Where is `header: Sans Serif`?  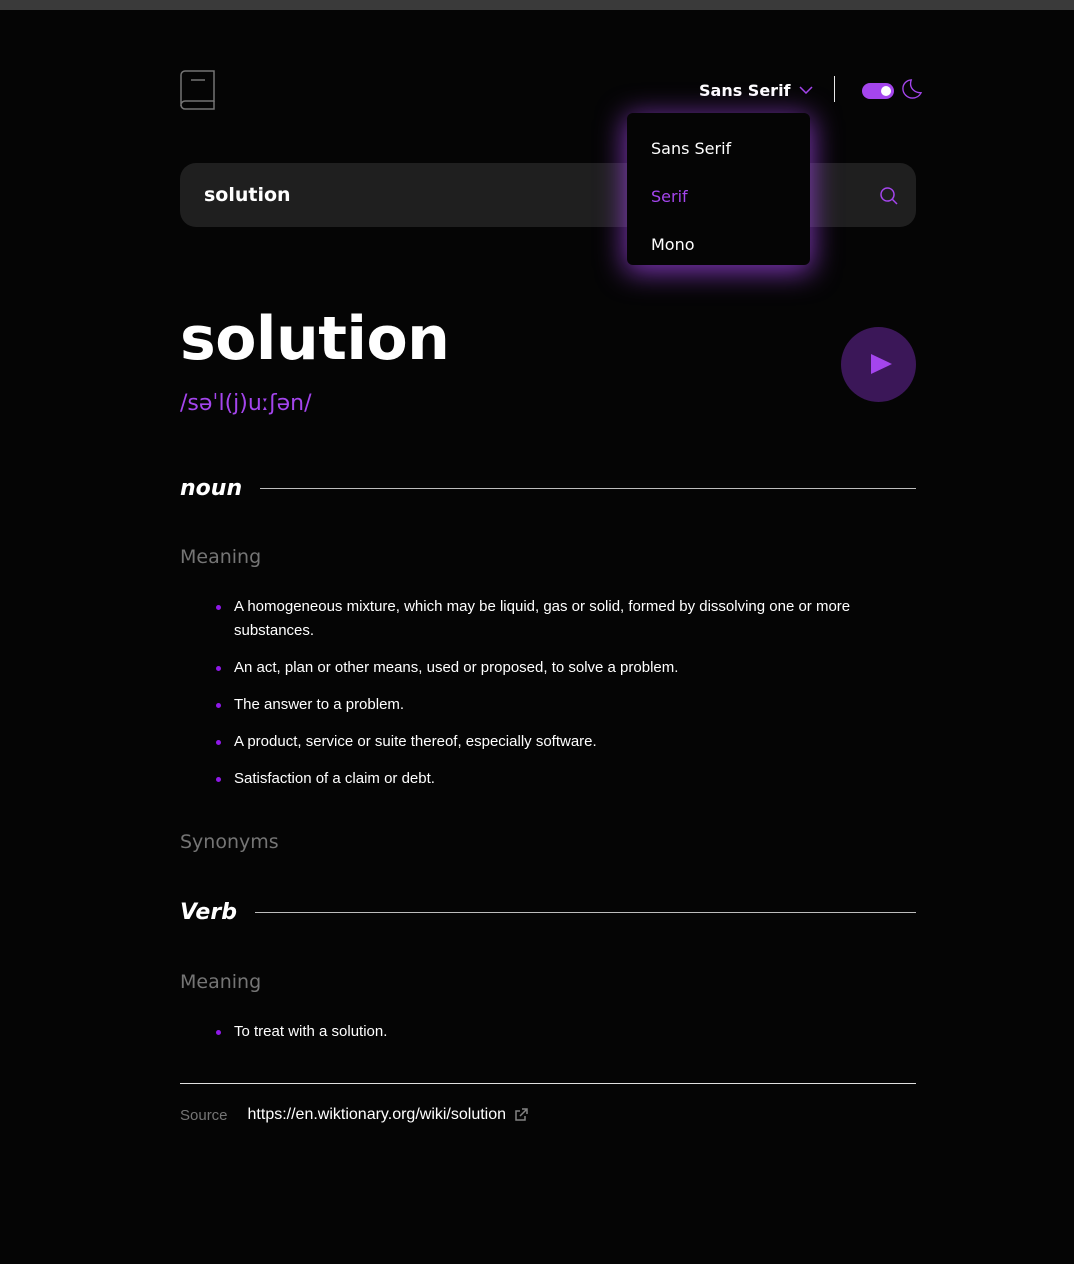
header: Sans Serif is located at coordinates (551, 90).